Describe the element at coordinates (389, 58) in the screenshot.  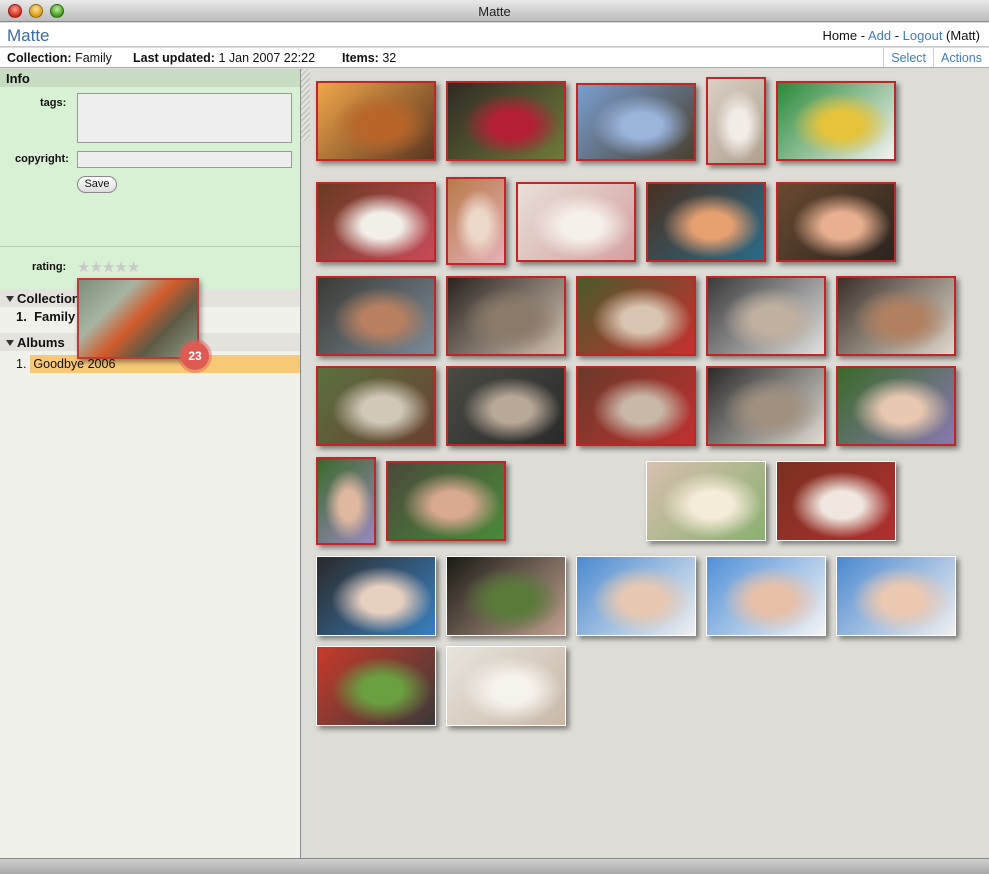
I see `items-value: 32` at that location.